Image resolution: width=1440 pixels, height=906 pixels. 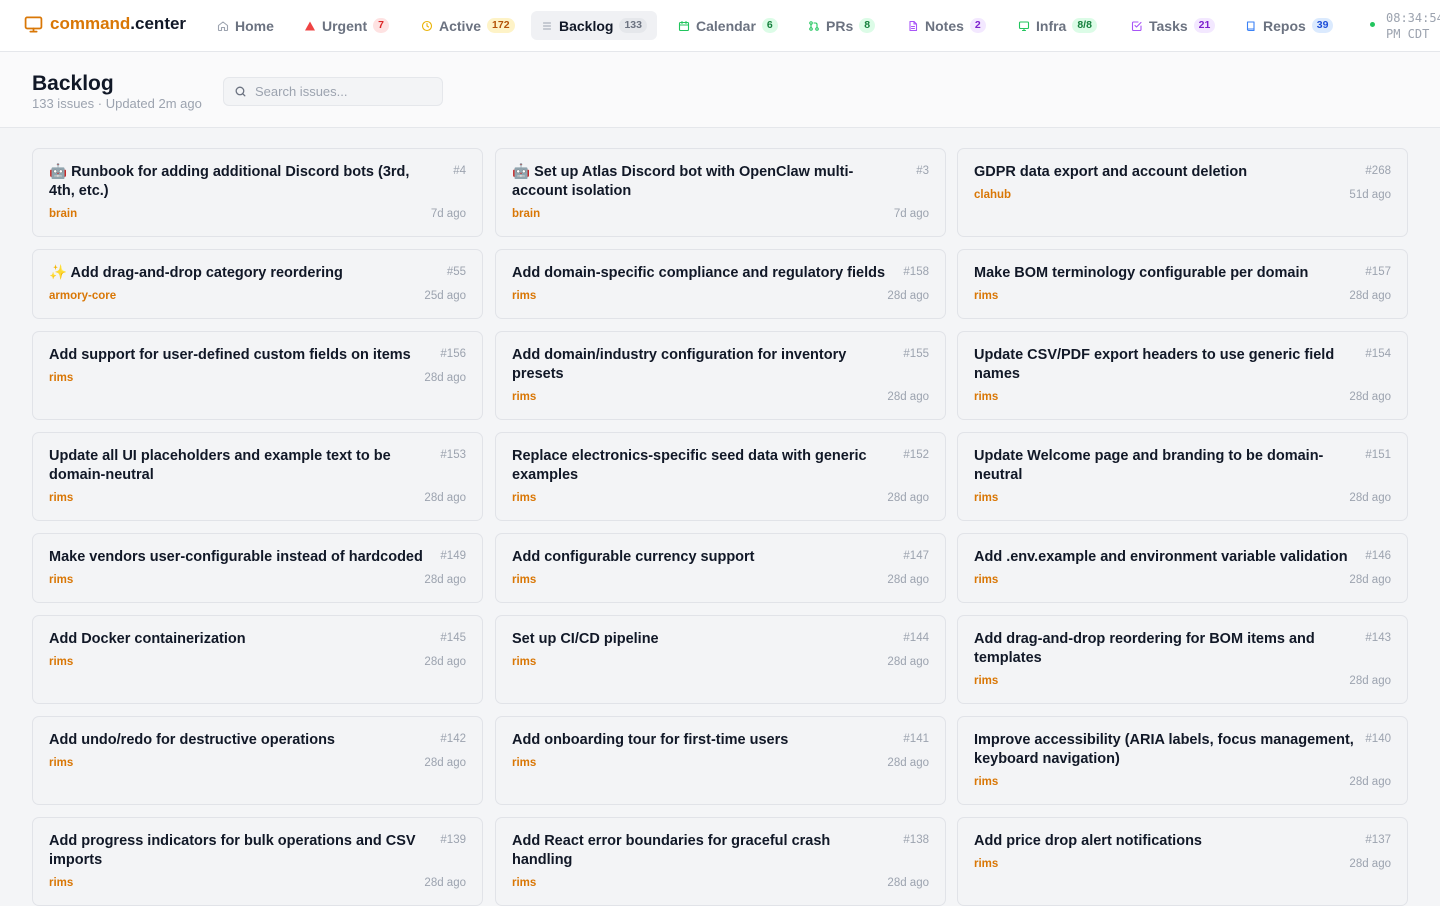 I want to click on home-icon, so click(x=223, y=25).